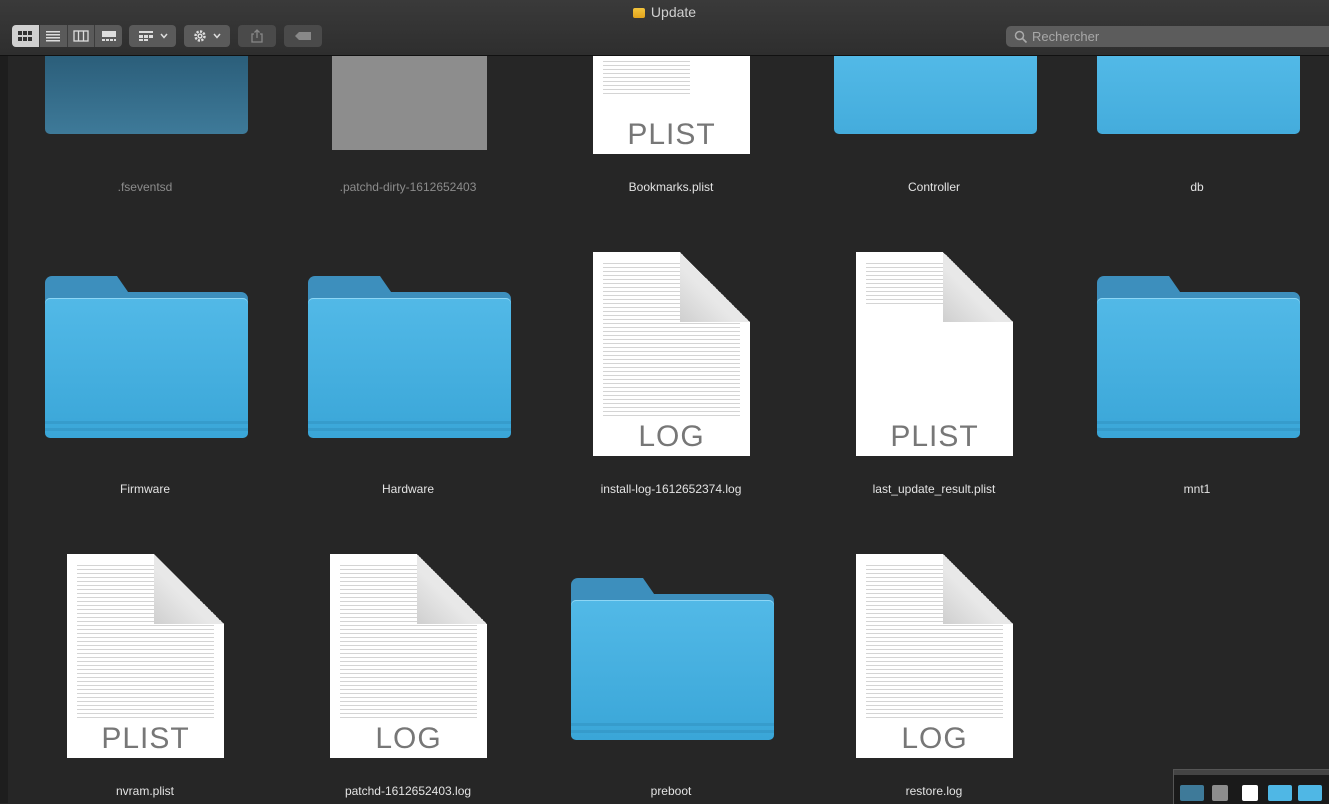 The height and width of the screenshot is (804, 1329). What do you see at coordinates (673, 12) in the screenshot?
I see `window-title-text: Update` at bounding box center [673, 12].